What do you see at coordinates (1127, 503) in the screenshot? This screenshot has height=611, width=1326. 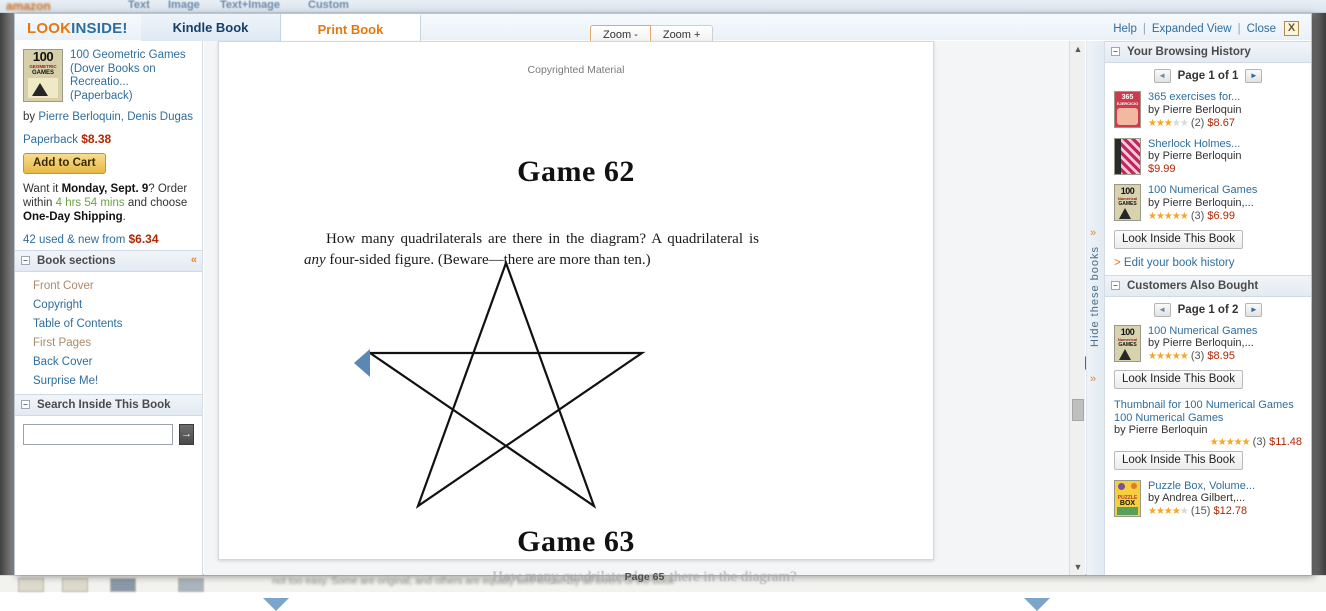 I see `cover-word: BOX` at bounding box center [1127, 503].